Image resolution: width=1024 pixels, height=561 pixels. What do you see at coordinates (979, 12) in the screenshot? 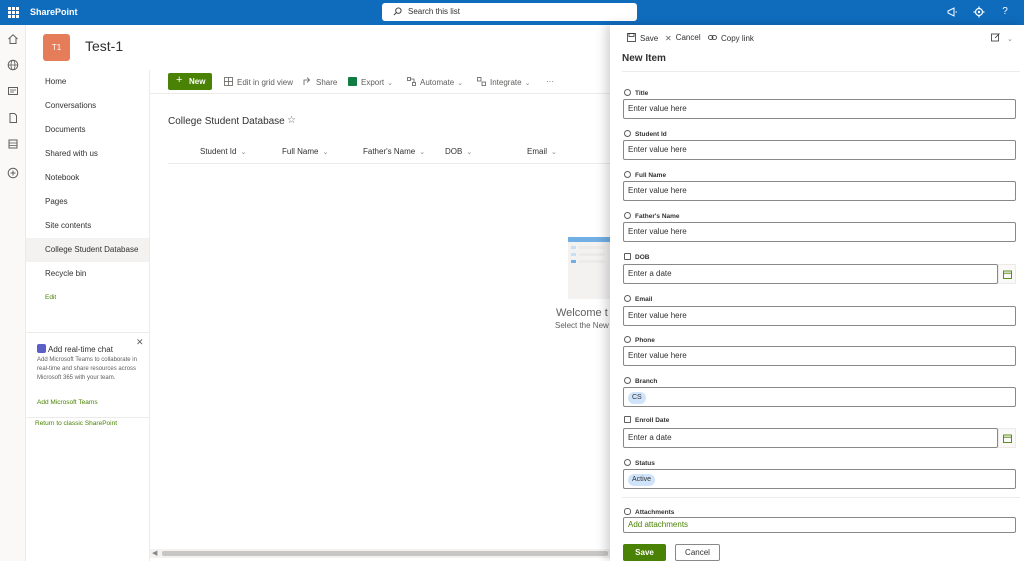
I see `gear-icon` at bounding box center [979, 12].